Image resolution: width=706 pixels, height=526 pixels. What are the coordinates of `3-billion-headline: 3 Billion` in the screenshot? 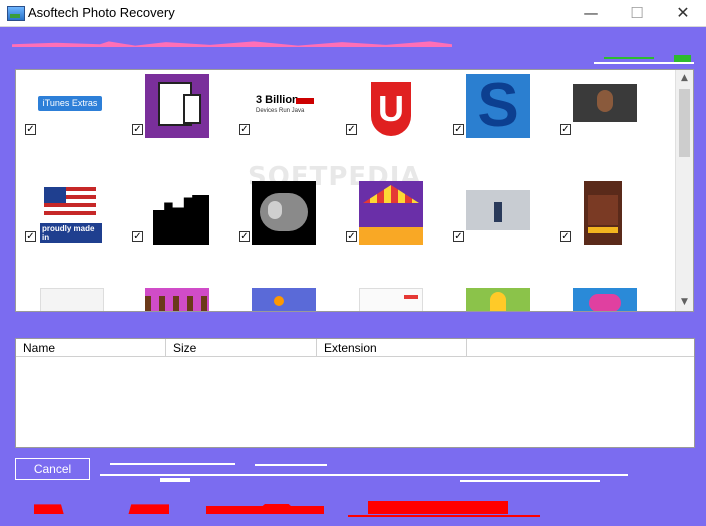 It's located at (277, 100).